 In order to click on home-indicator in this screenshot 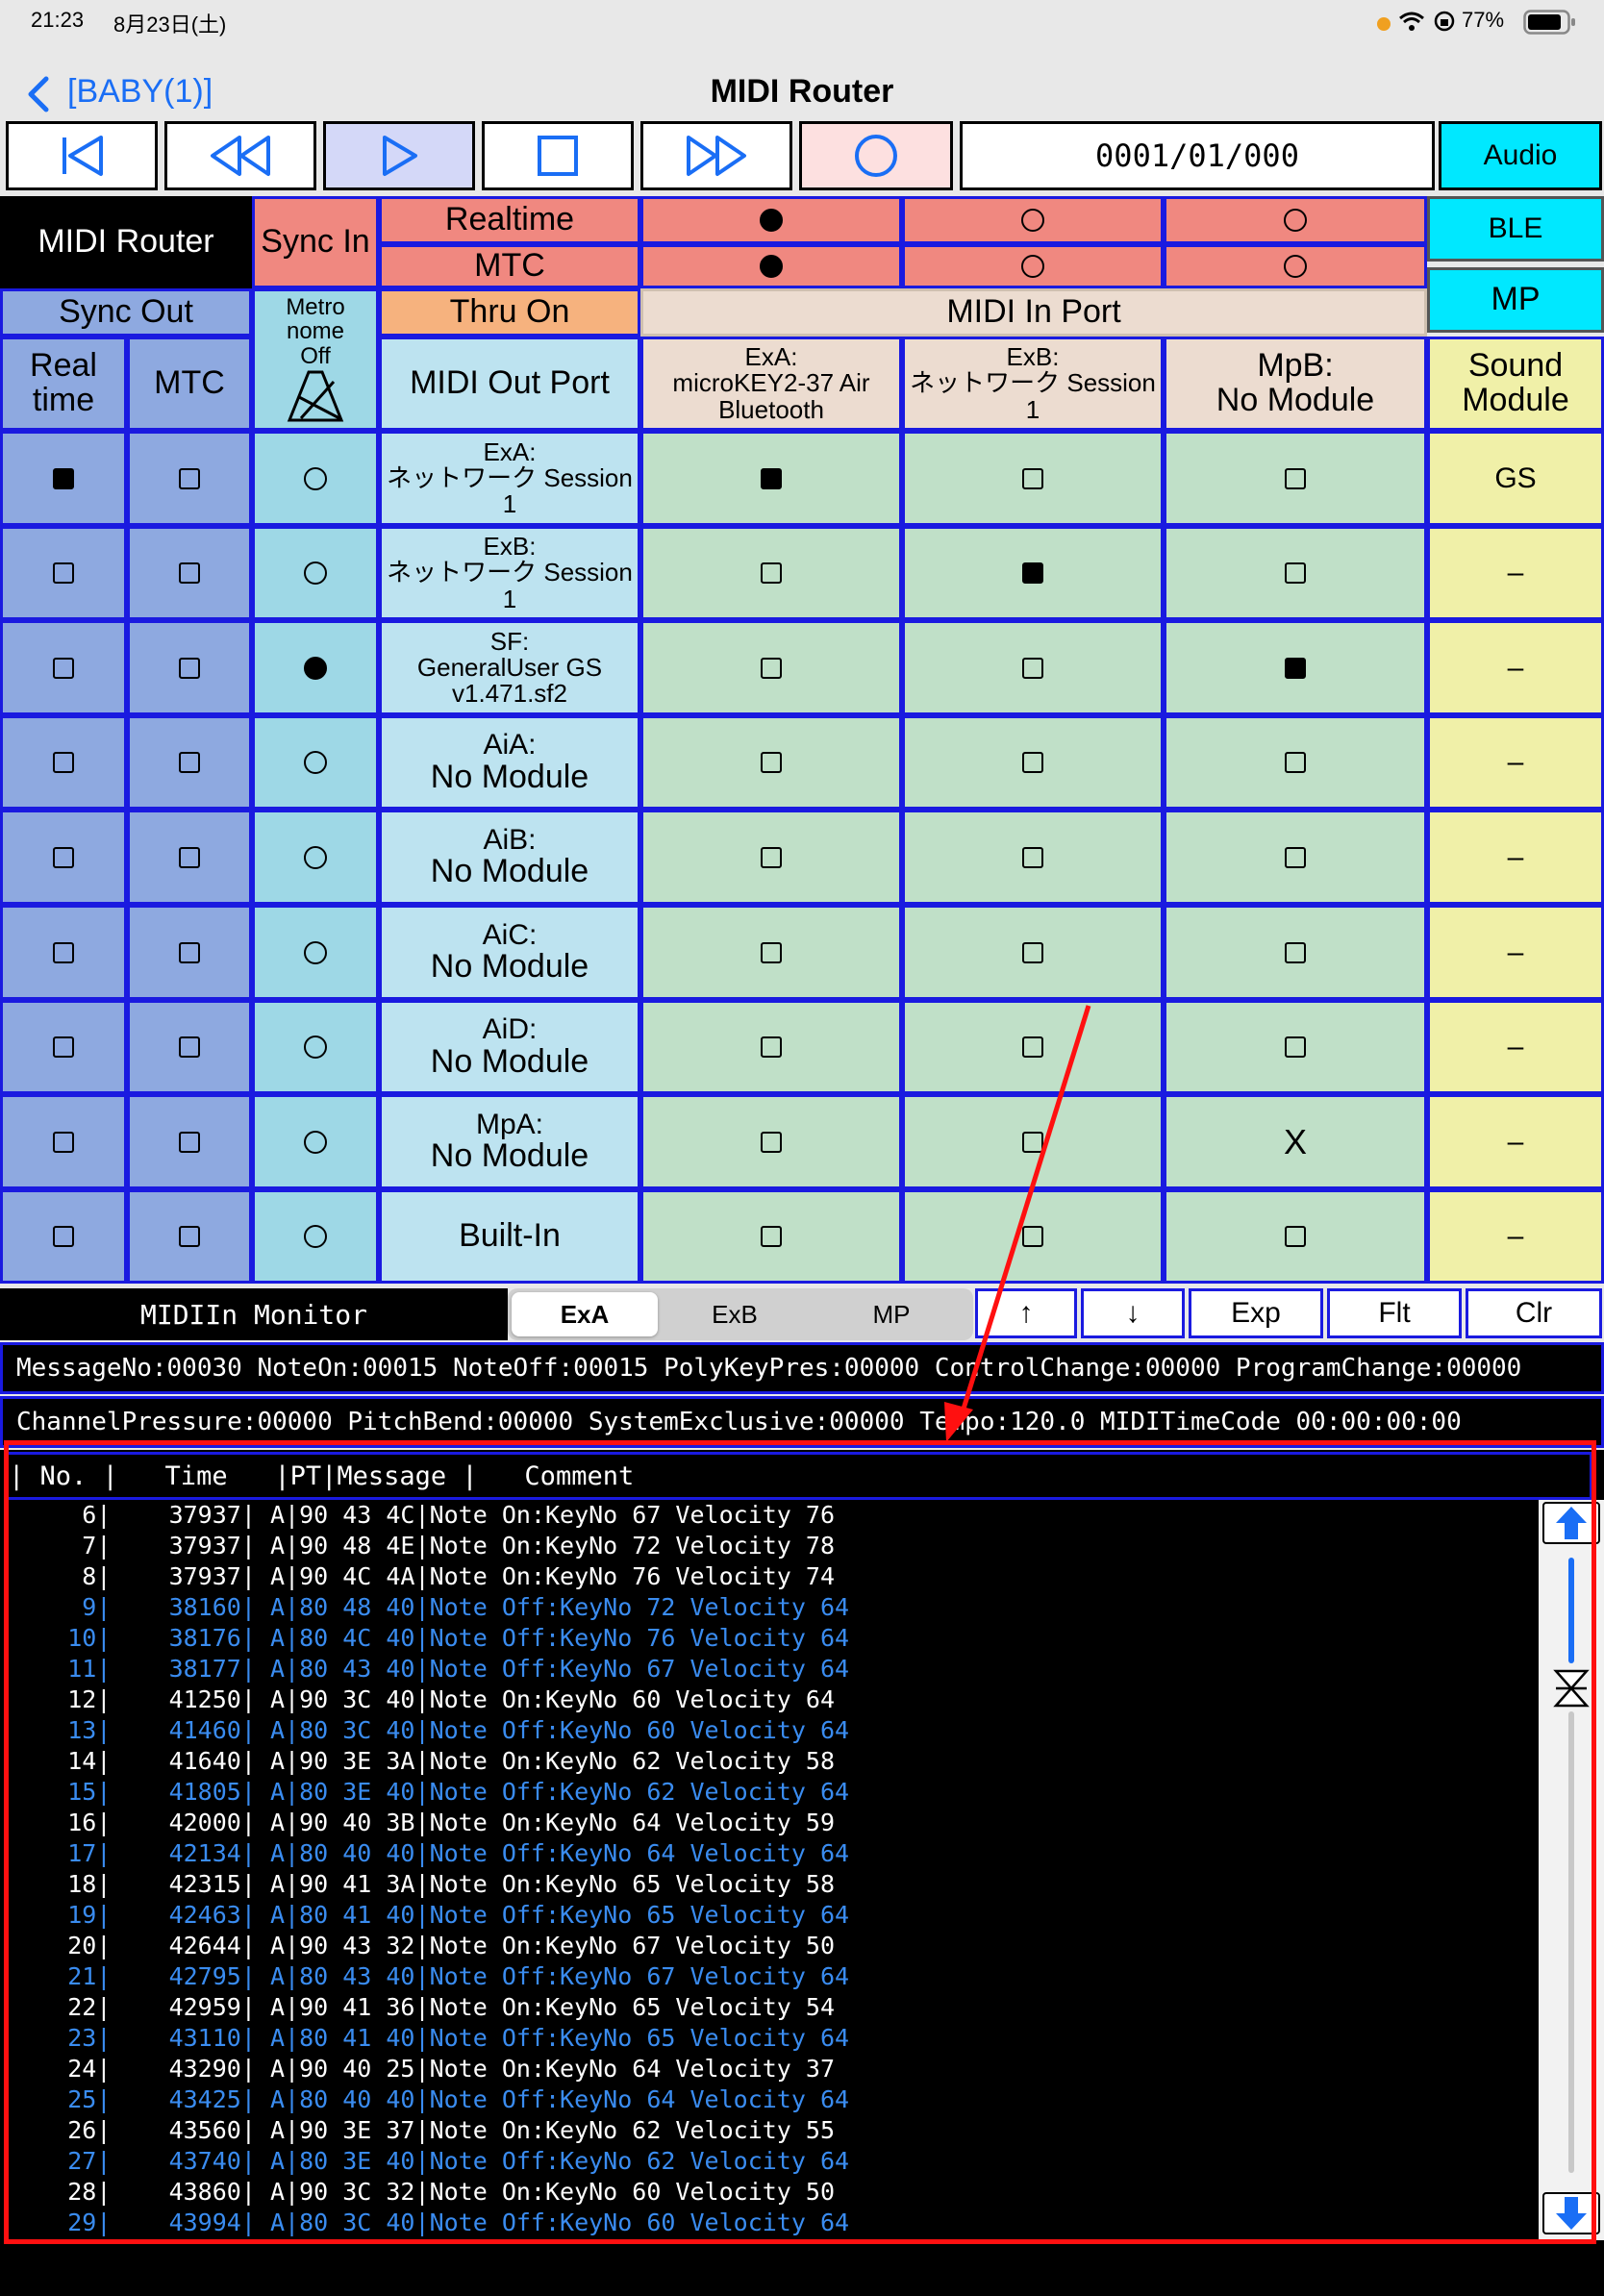, I will do `click(802, 2274)`.